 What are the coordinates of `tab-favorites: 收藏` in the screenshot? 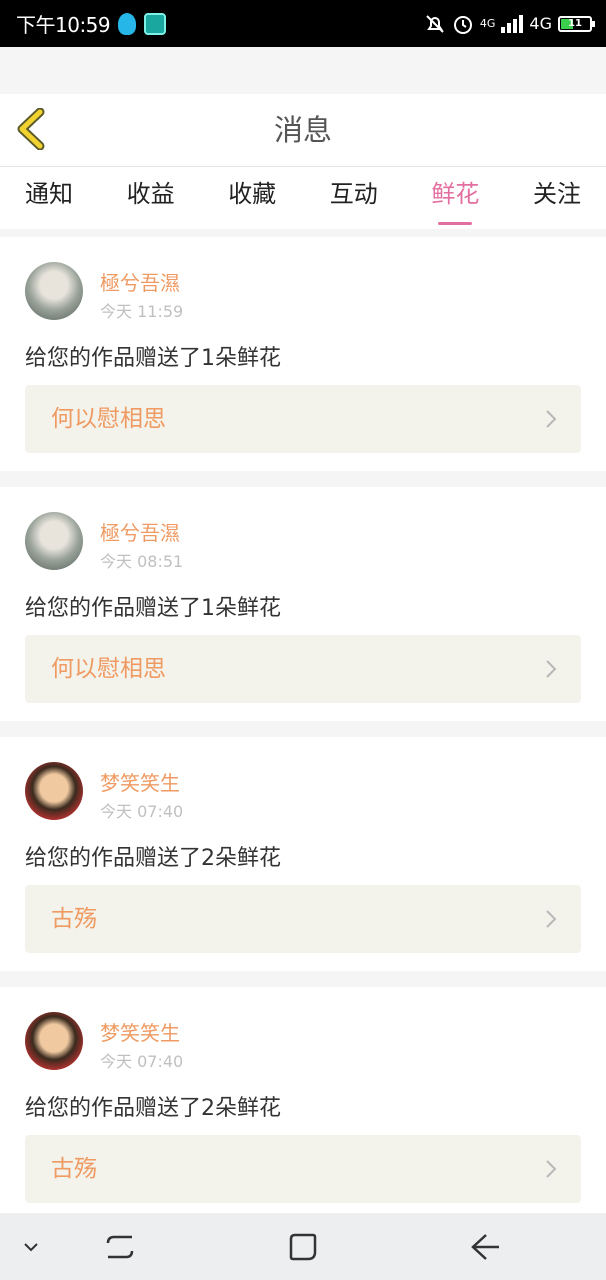 It's located at (252, 198).